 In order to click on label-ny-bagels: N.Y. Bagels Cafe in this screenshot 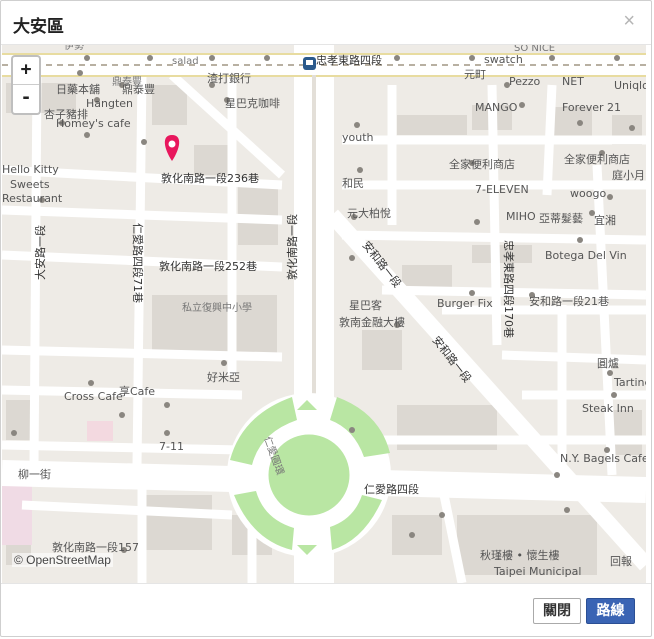, I will do `click(603, 458)`.